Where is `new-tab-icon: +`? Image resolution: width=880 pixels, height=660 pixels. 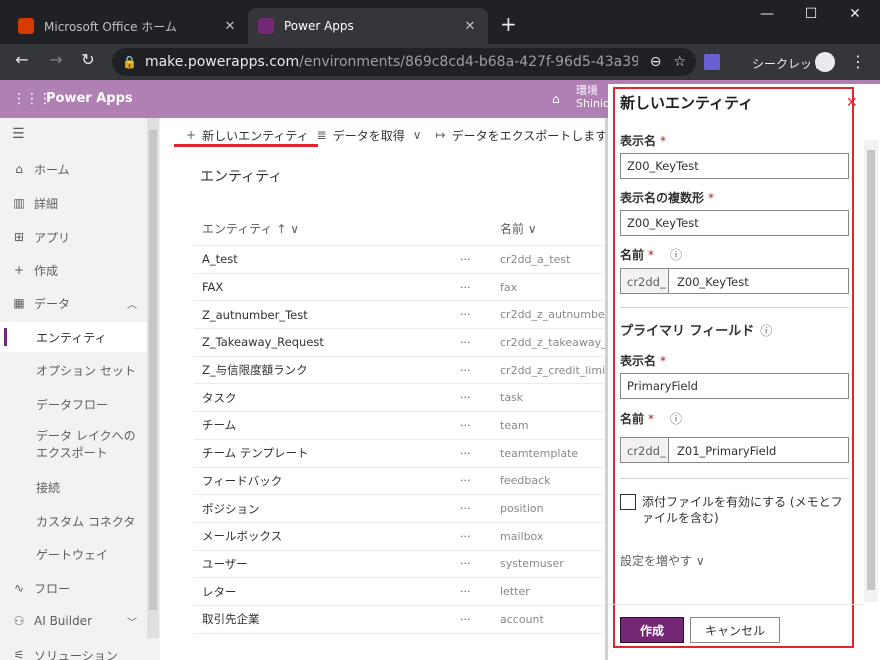 new-tab-icon: + is located at coordinates (508, 24).